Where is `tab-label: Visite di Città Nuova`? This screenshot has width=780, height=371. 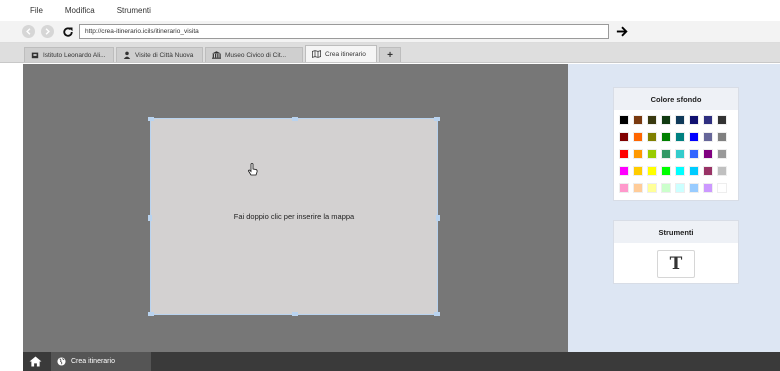 tab-label: Visite di Città Nuova is located at coordinates (164, 55).